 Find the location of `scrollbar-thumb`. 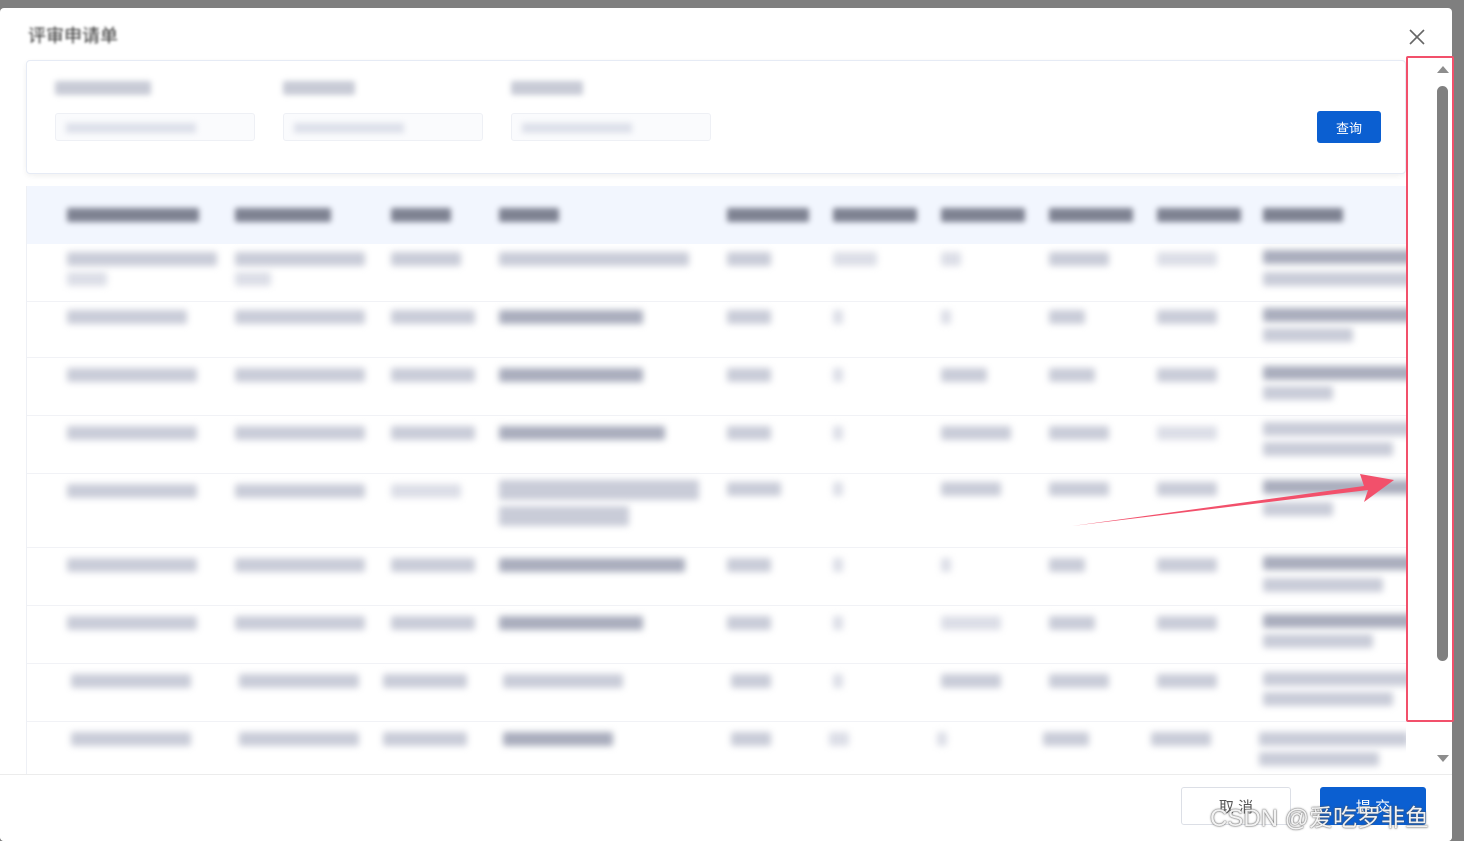

scrollbar-thumb is located at coordinates (1442, 373).